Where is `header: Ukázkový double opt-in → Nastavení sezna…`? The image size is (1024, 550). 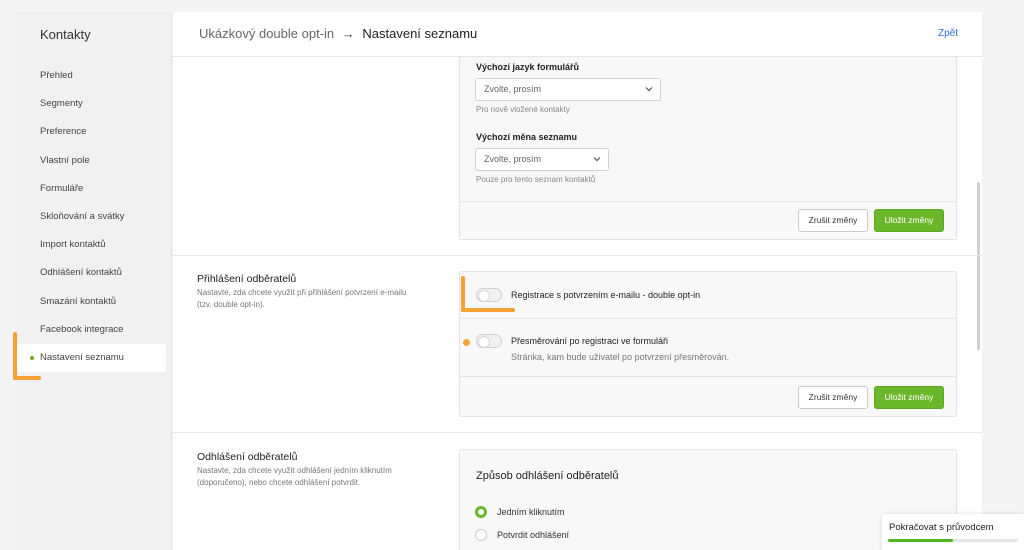 header: Ukázkový double opt-in → Nastavení sezna… is located at coordinates (577, 34).